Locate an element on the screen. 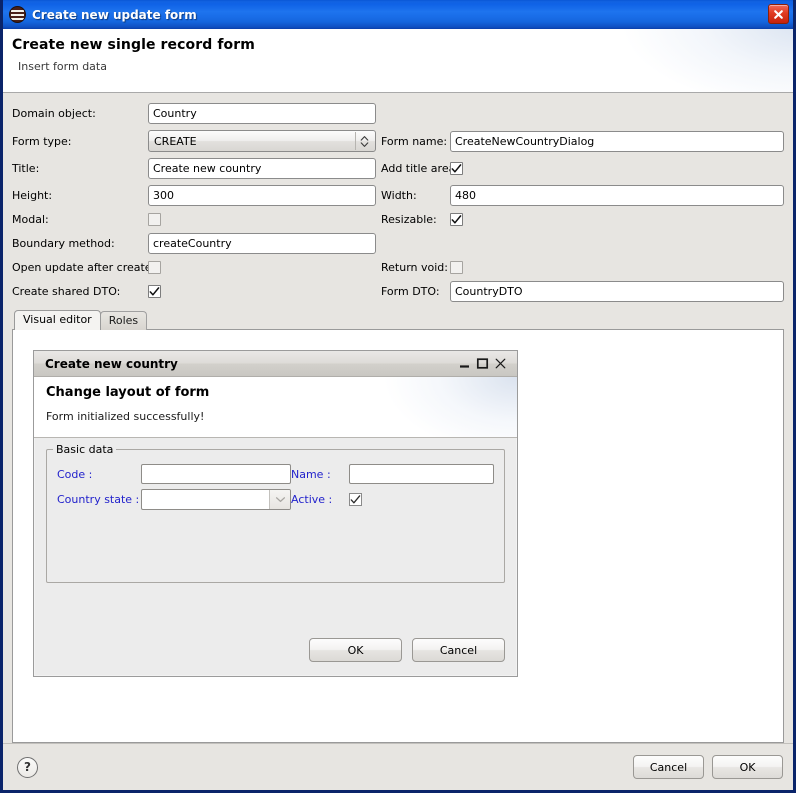 Image resolution: width=796 pixels, height=793 pixels. resizable-checkbox is located at coordinates (456, 219).